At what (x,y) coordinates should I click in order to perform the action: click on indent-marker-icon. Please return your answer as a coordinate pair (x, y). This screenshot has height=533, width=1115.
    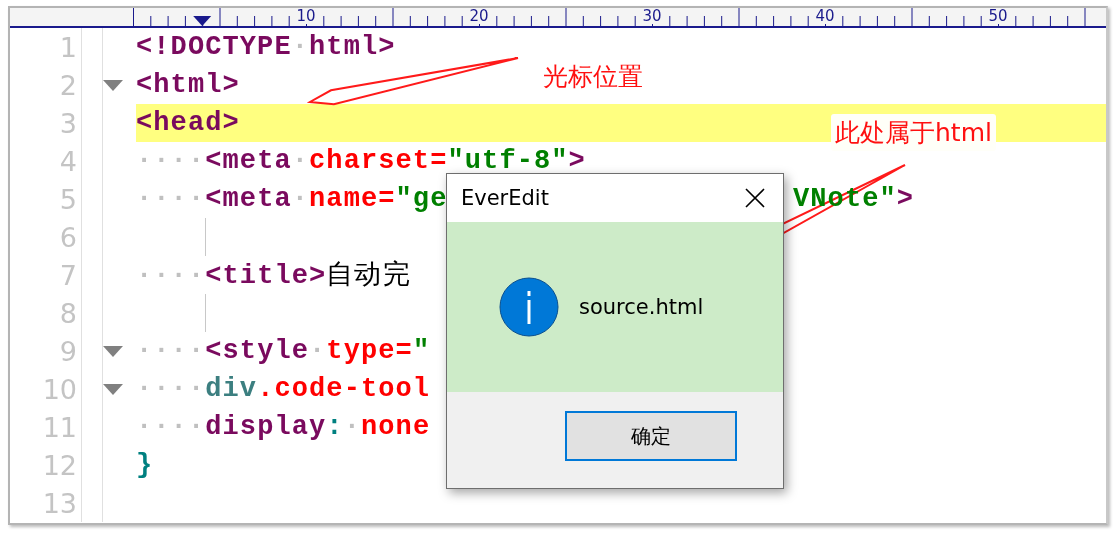
    Looking at the image, I should click on (202, 21).